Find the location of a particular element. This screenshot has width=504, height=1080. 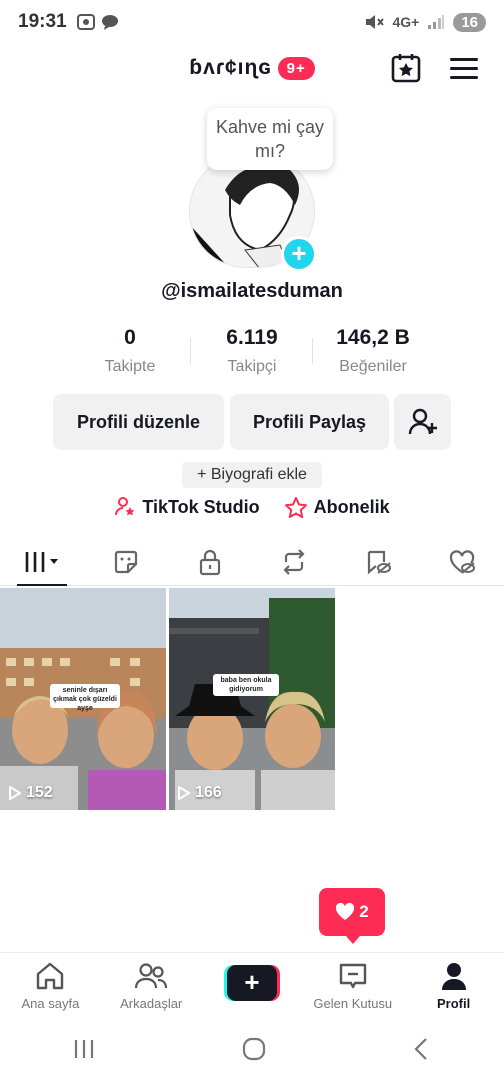

tab-reposts is located at coordinates (294, 561).